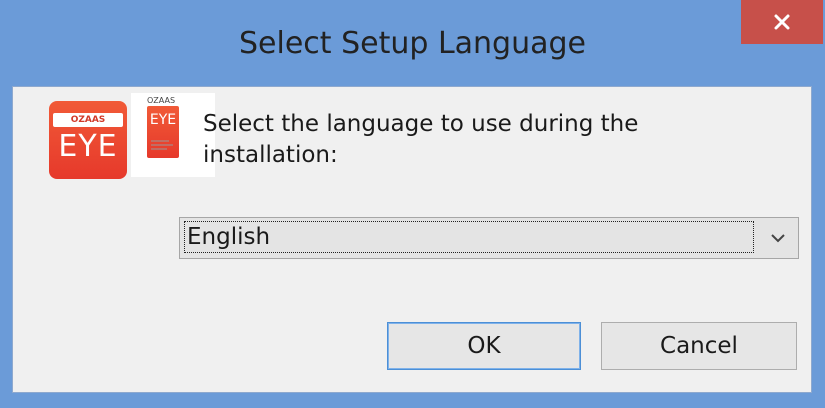 Image resolution: width=825 pixels, height=408 pixels. I want to click on window-title: Select Setup Language, so click(412, 43).